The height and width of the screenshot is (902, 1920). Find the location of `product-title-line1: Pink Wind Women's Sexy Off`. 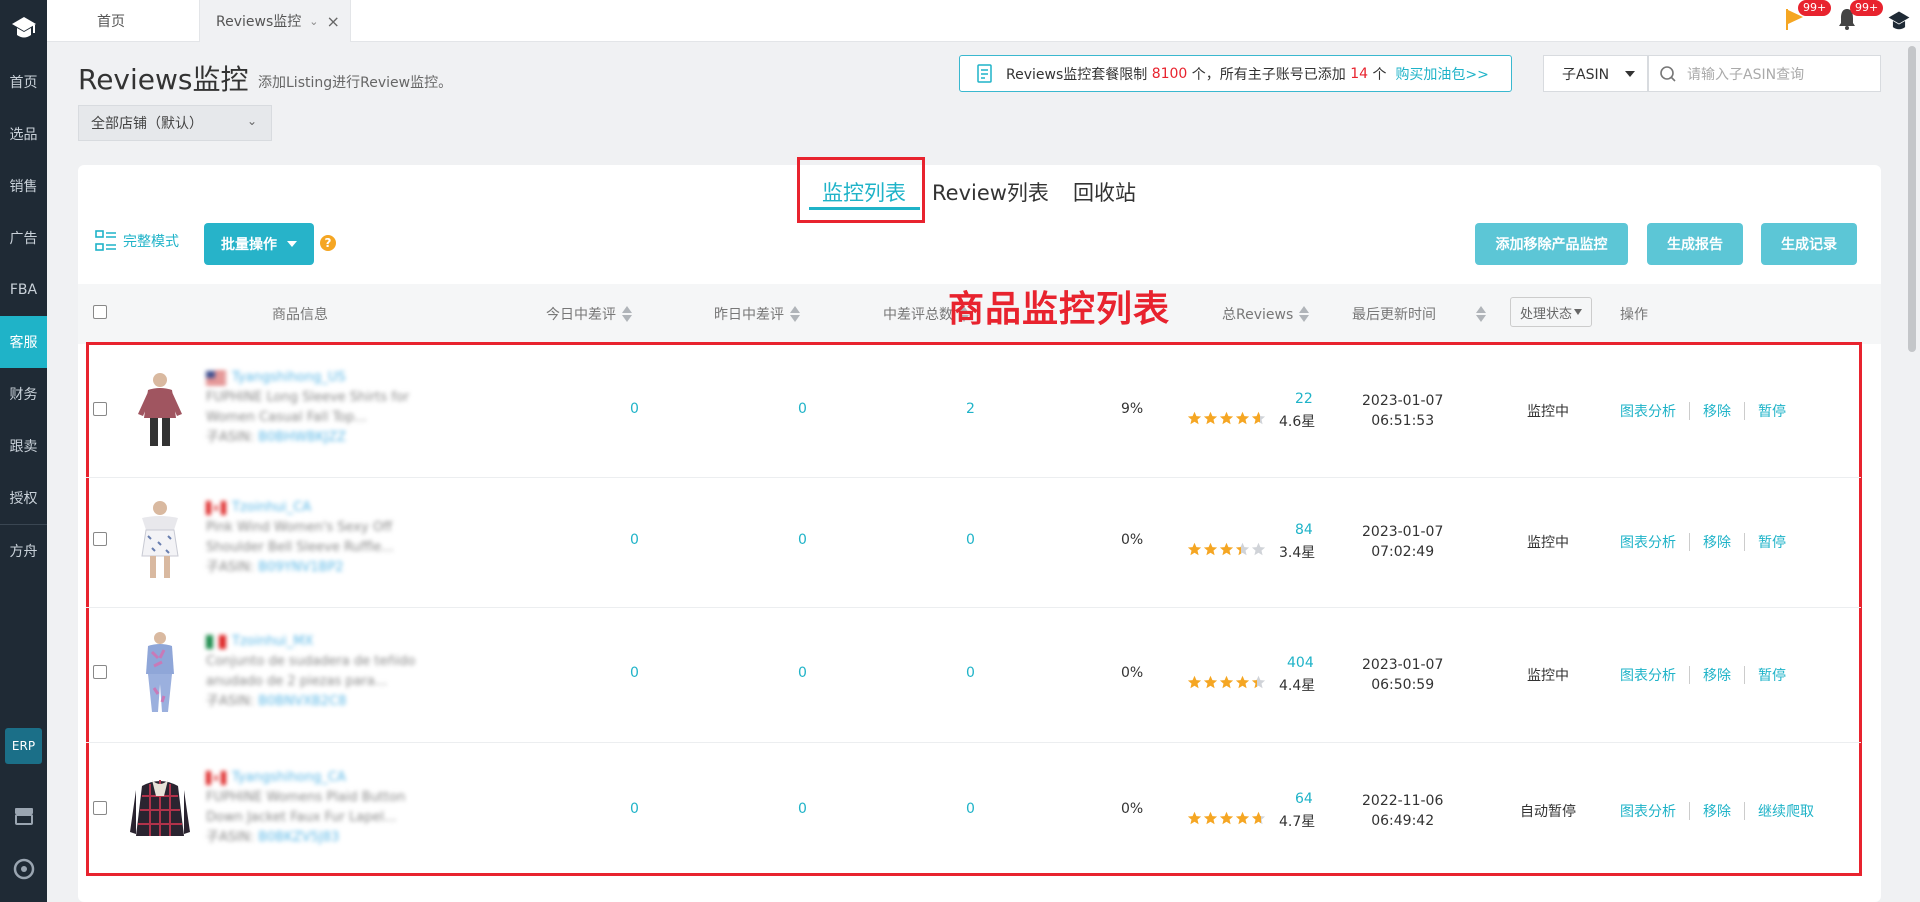

product-title-line1: Pink Wind Women's Sexy Off is located at coordinates (300, 528).